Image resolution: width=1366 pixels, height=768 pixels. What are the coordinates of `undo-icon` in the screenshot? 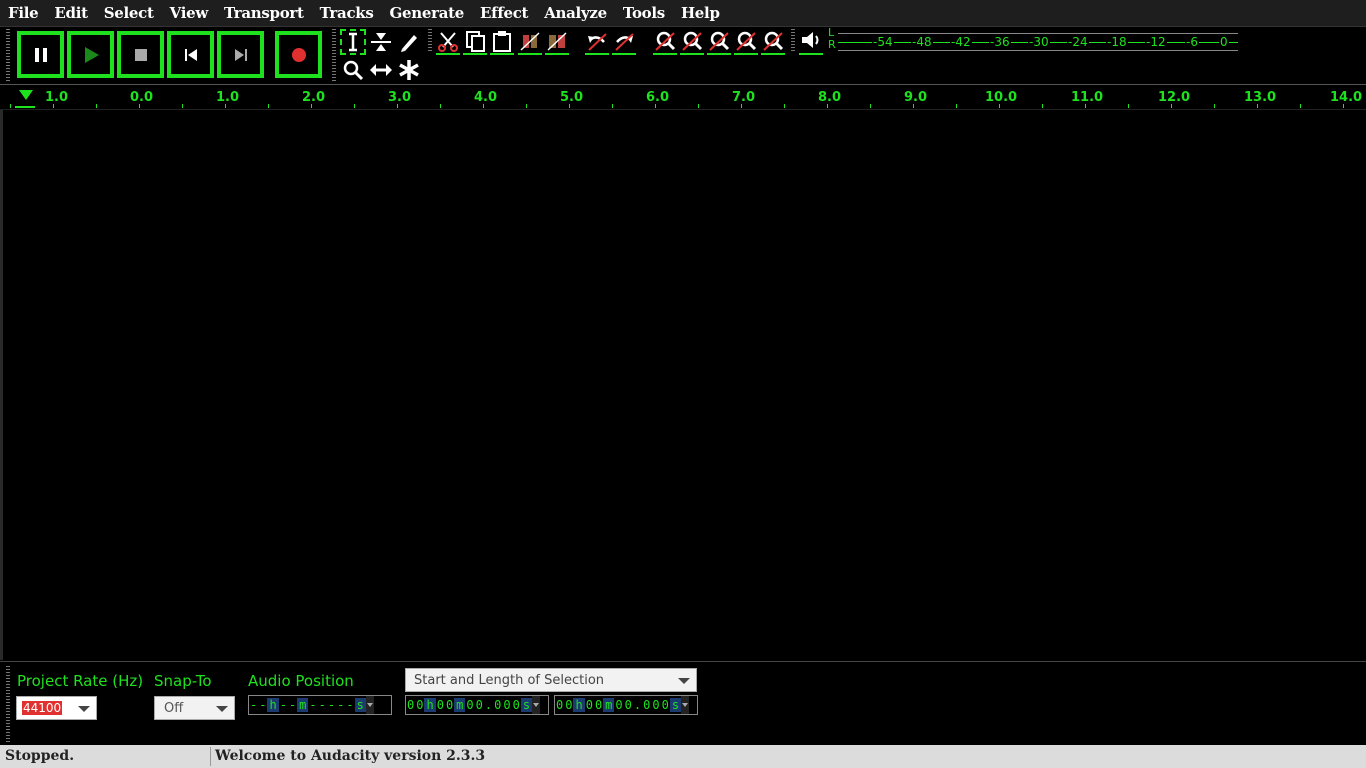 It's located at (597, 42).